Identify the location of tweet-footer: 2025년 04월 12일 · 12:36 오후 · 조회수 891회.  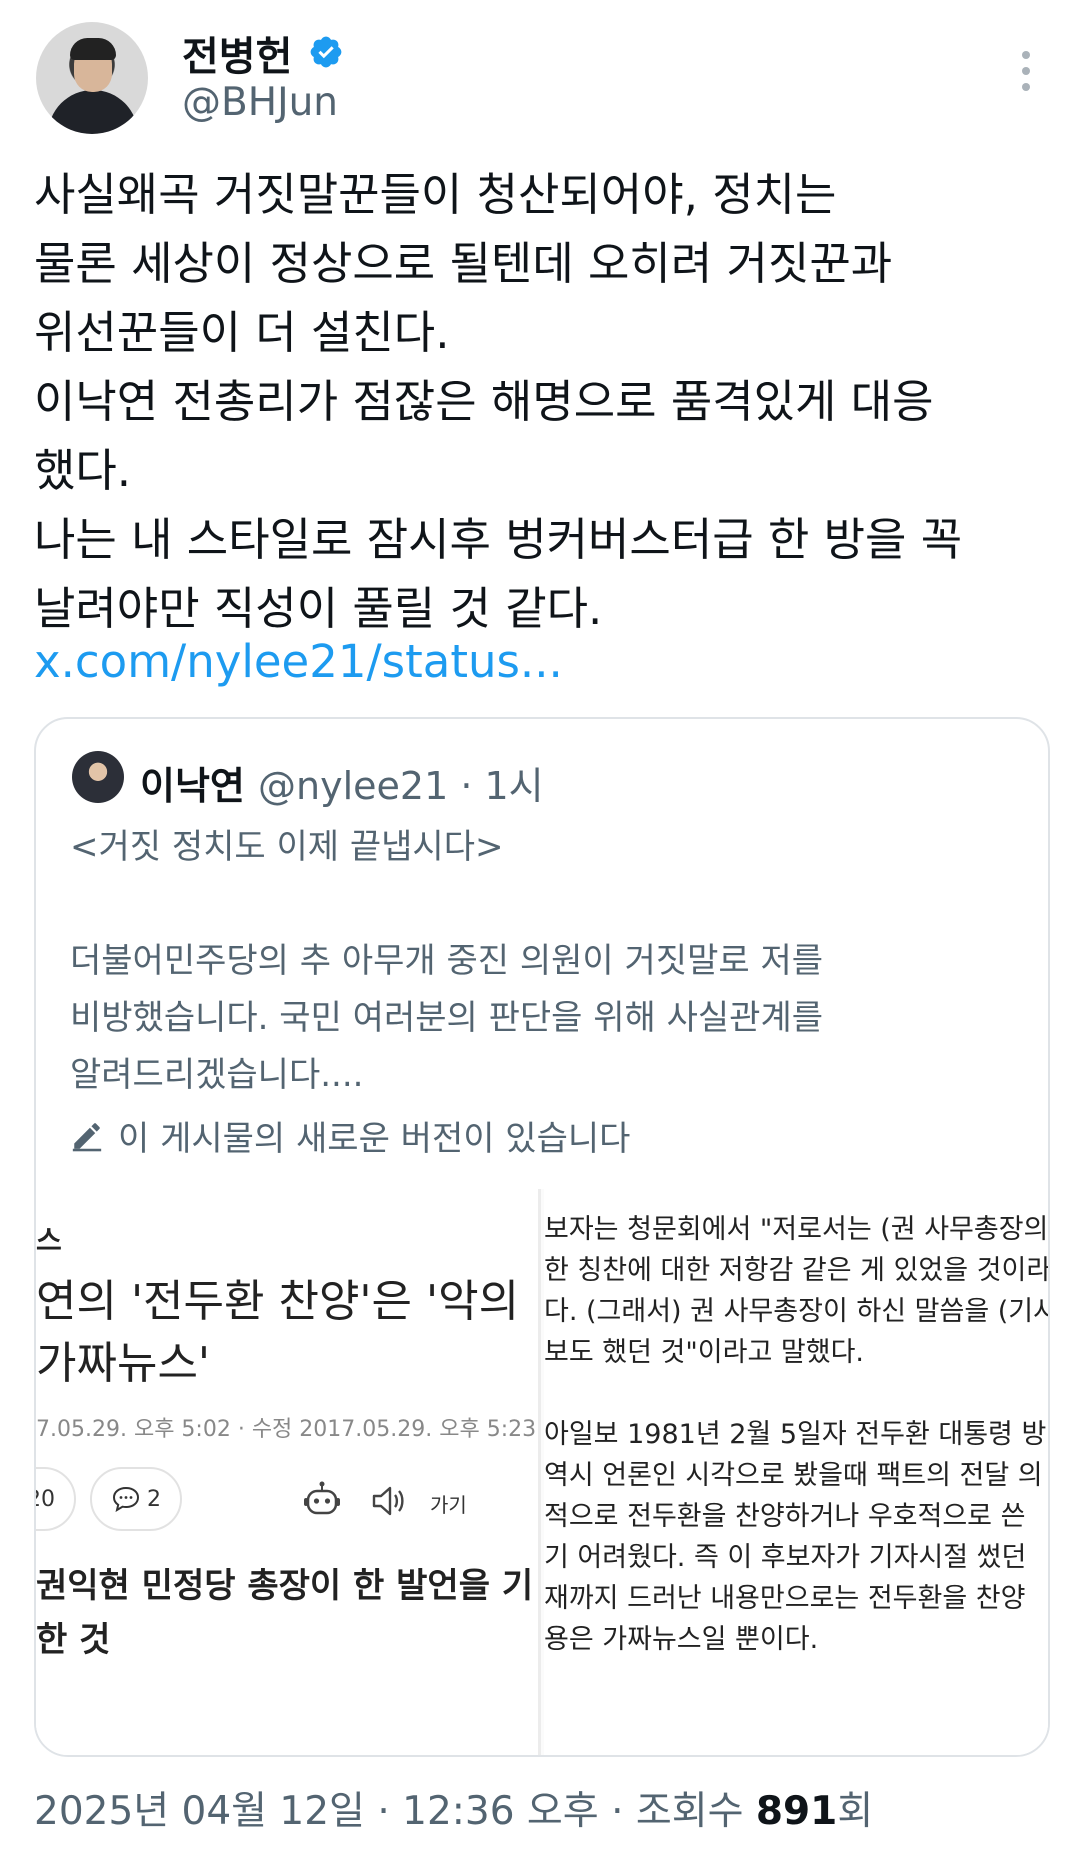
(453, 1808).